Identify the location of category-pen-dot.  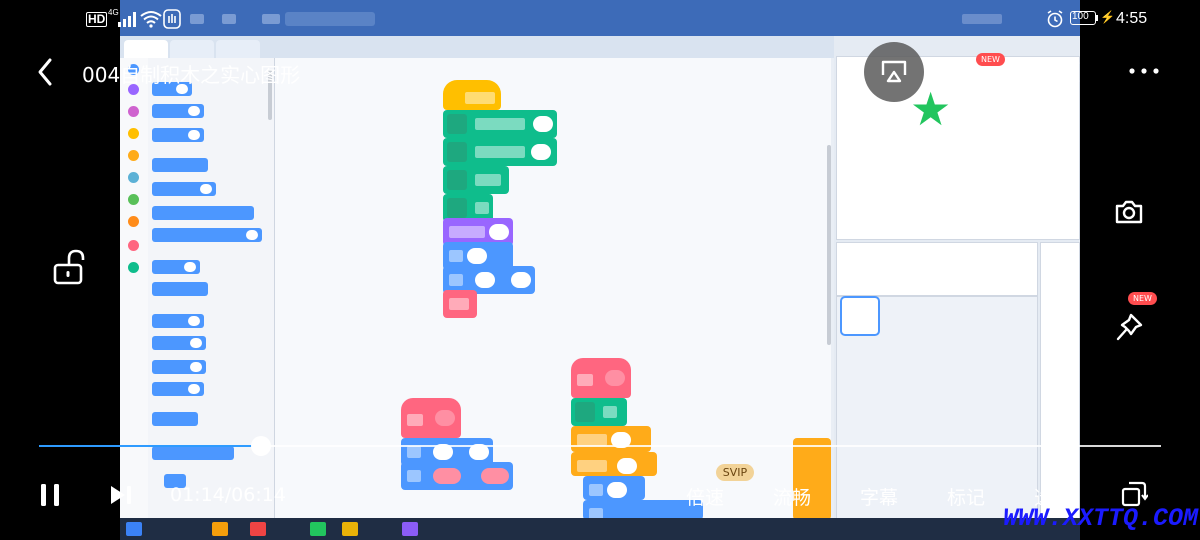
(133, 267).